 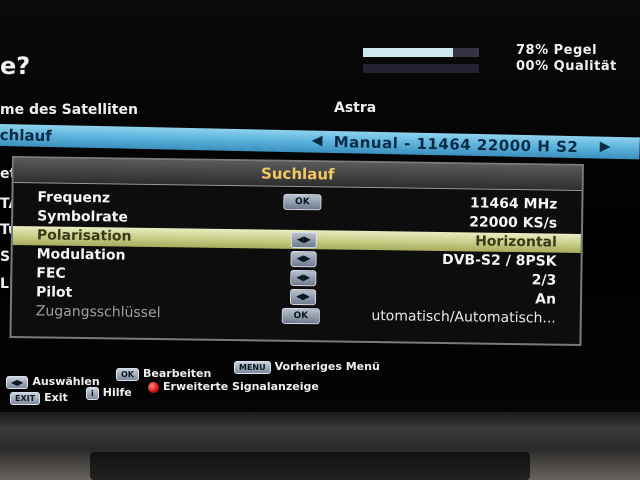 I want to click on dialog-header: Suchlauf, so click(x=297, y=174).